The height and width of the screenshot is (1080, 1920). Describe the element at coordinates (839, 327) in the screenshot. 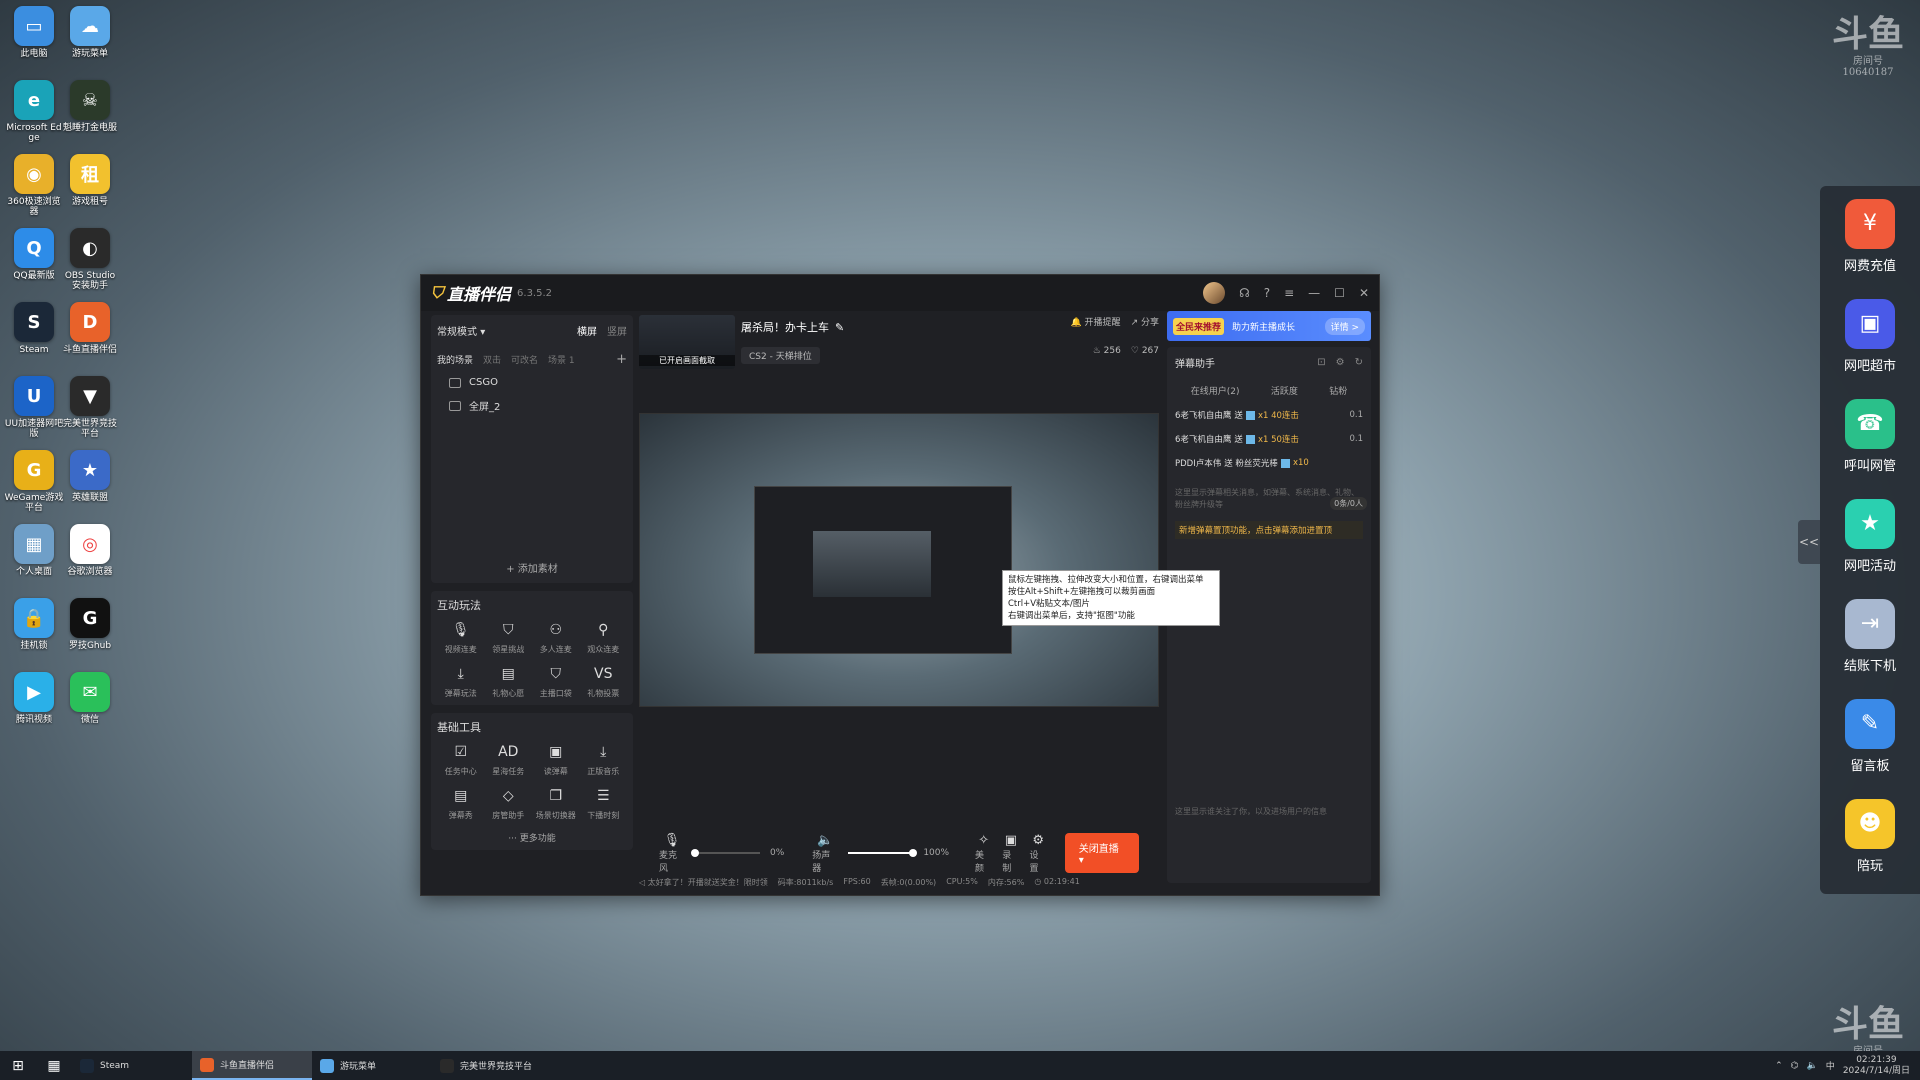

I see `edit-icon: ✎` at that location.